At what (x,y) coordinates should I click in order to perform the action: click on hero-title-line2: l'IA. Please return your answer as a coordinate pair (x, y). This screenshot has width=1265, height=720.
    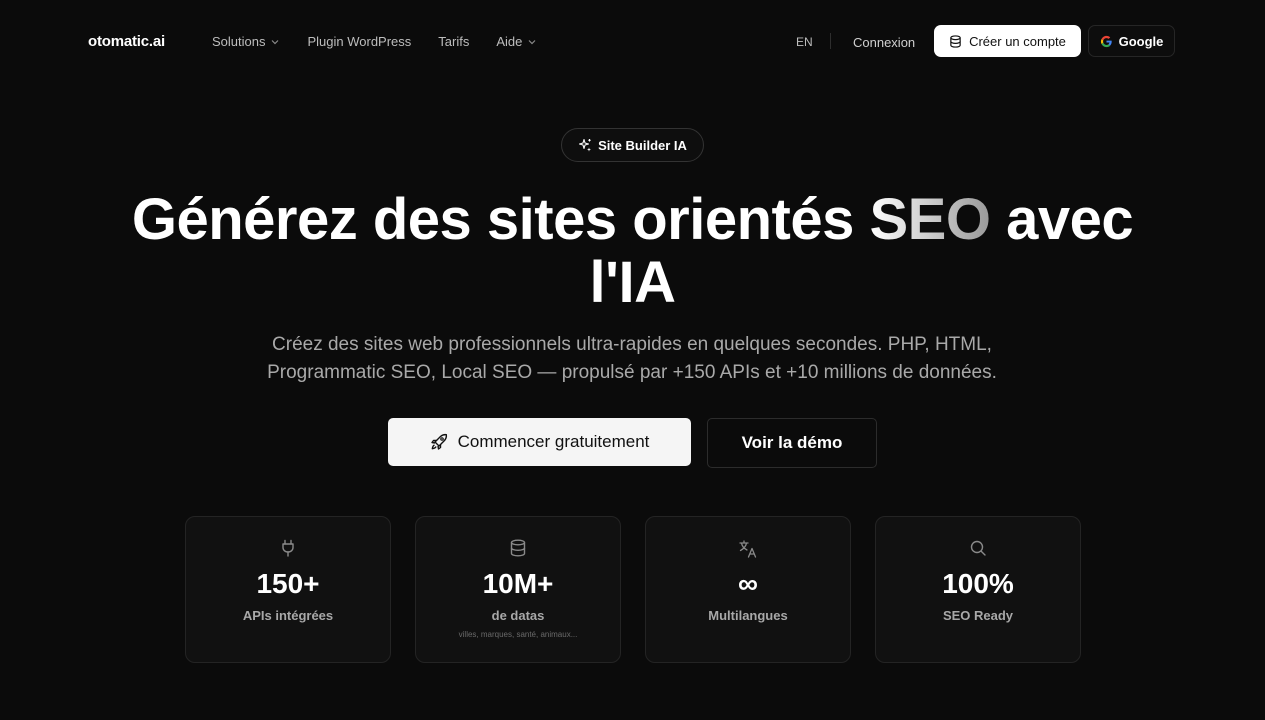
    Looking at the image, I should click on (632, 282).